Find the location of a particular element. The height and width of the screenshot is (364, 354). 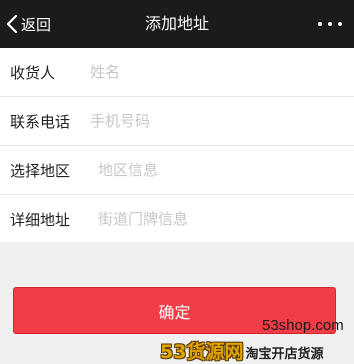

recipient-row: 收货人 is located at coordinates (177, 72).